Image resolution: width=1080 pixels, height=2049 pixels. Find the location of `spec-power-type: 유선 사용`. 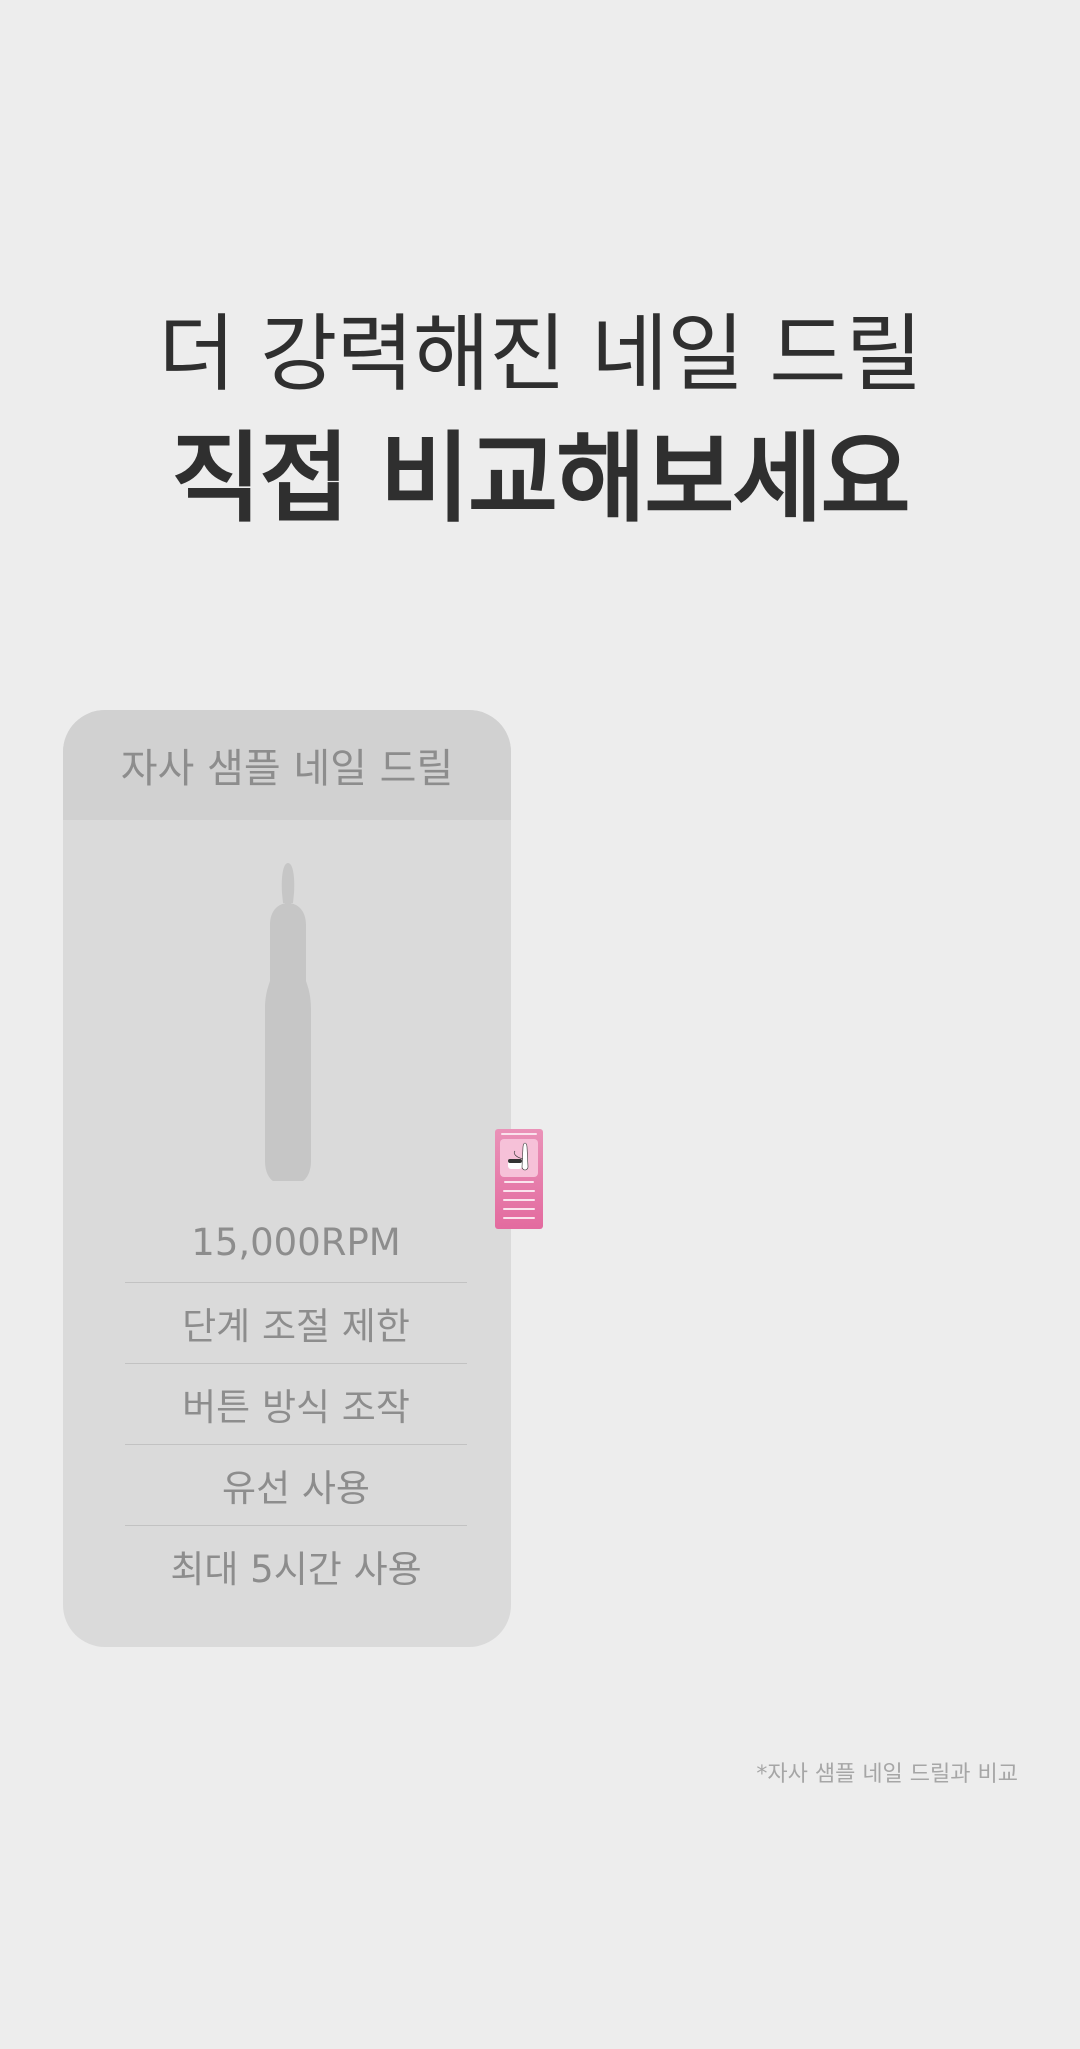

spec-power-type: 유선 사용 is located at coordinates (296, 1485).